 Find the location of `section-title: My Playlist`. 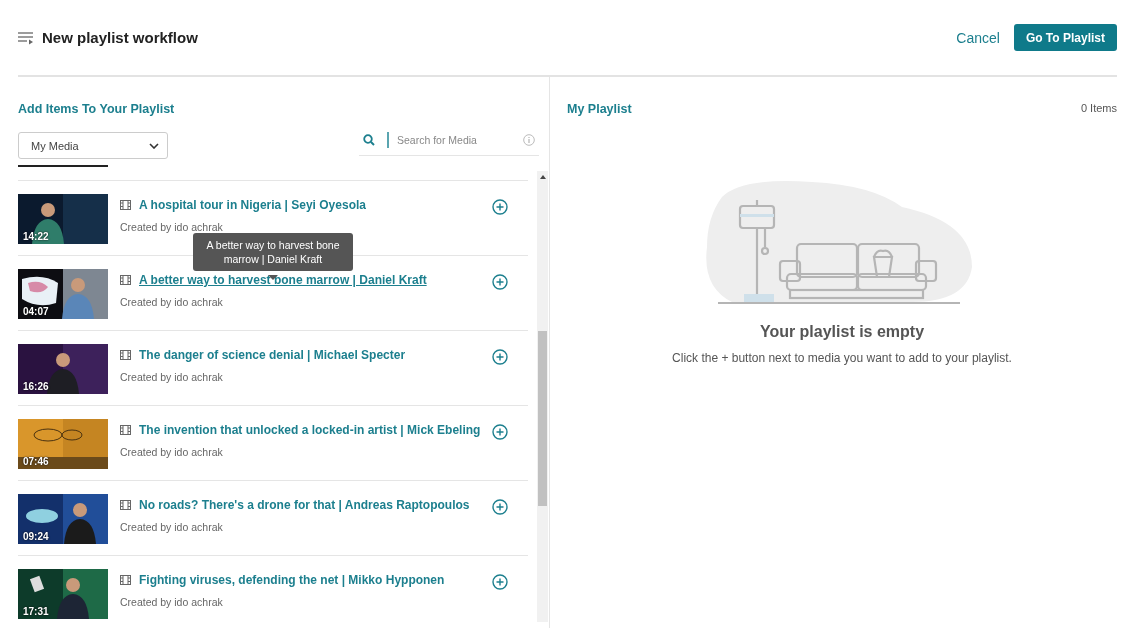

section-title: My Playlist is located at coordinates (599, 109).